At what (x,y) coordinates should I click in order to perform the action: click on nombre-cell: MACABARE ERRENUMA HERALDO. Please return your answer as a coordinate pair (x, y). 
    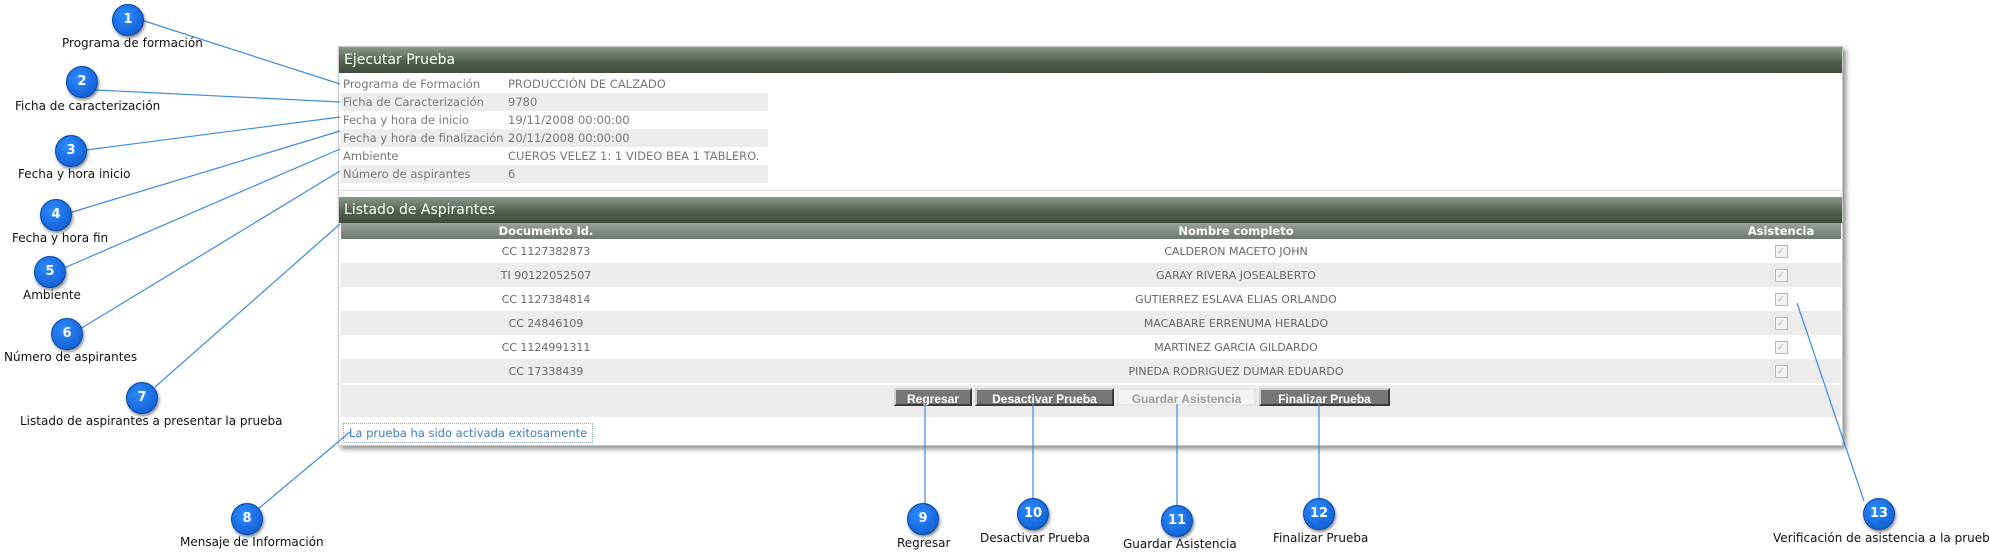
    Looking at the image, I should click on (1236, 323).